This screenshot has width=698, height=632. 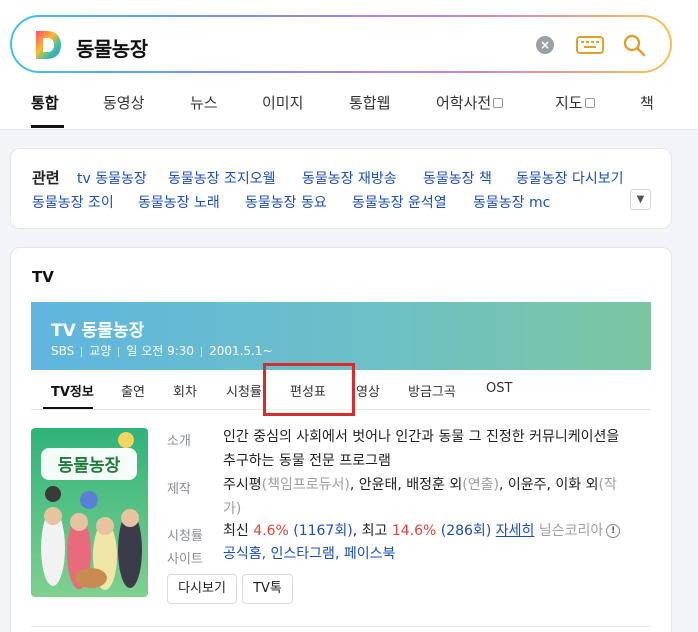 What do you see at coordinates (286, 202) in the screenshot?
I see `related-link: 동물농장 동요` at bounding box center [286, 202].